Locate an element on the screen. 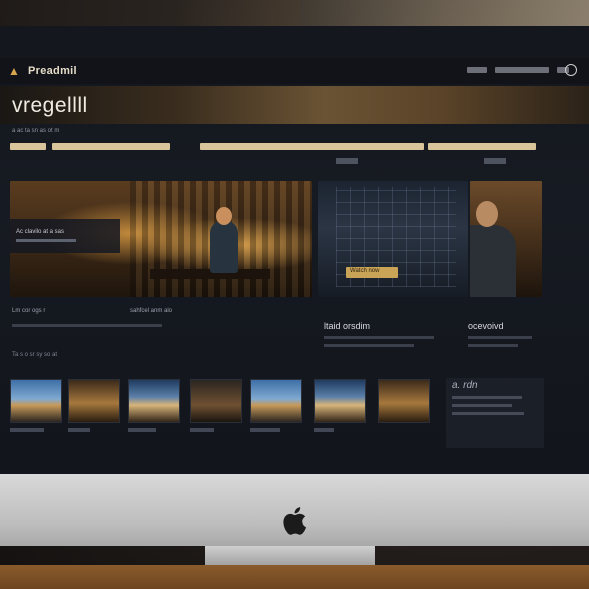 The width and height of the screenshot is (589, 589). featured-overlay: Ac clavilo at a sas is located at coordinates (65, 236).